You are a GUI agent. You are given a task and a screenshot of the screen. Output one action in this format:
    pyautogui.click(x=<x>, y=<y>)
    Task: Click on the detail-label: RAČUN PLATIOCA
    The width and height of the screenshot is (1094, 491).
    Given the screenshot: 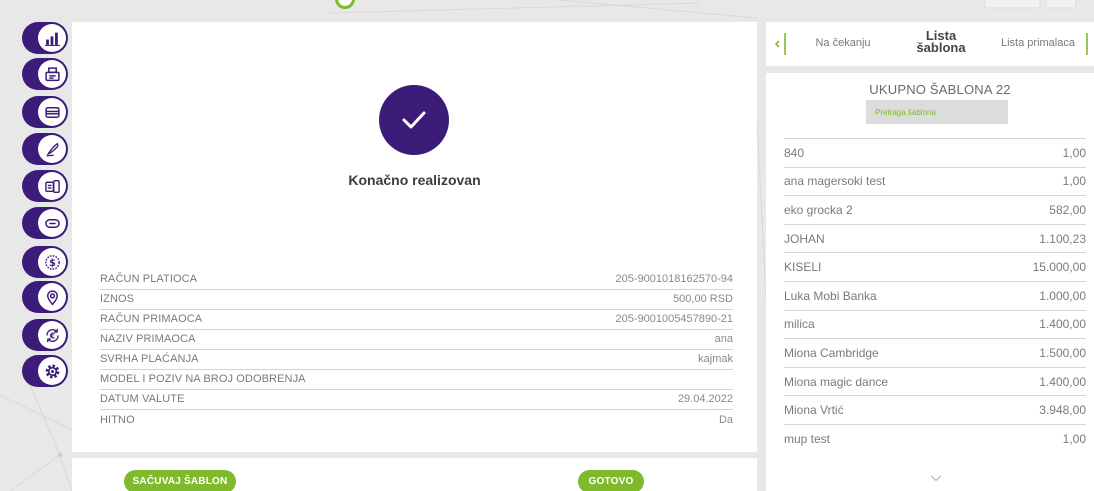 What is the action you would take?
    pyautogui.click(x=149, y=279)
    